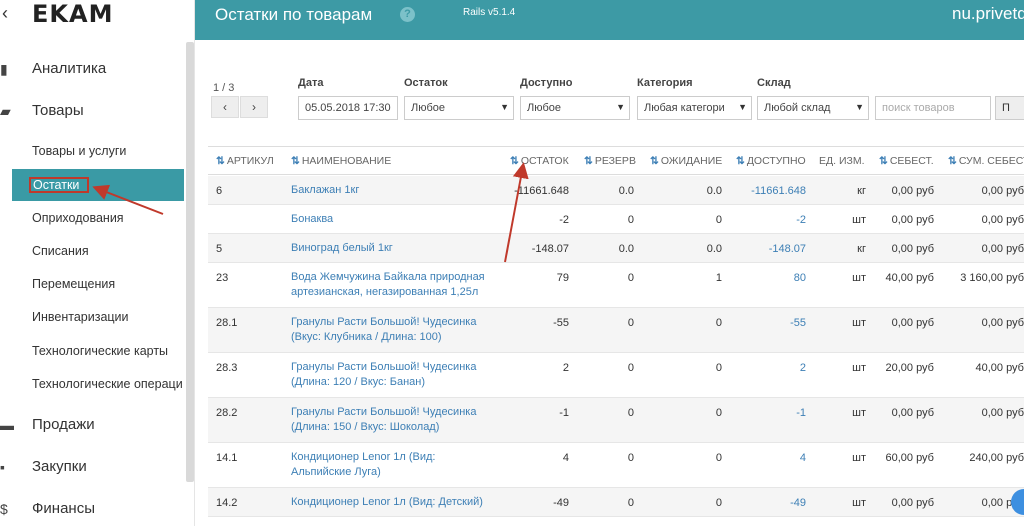 Image resolution: width=1024 pixels, height=526 pixels. Describe the element at coordinates (906, 161) in the screenshot. I see `col-cost: ⇅ СЕБЕСТ.` at that location.